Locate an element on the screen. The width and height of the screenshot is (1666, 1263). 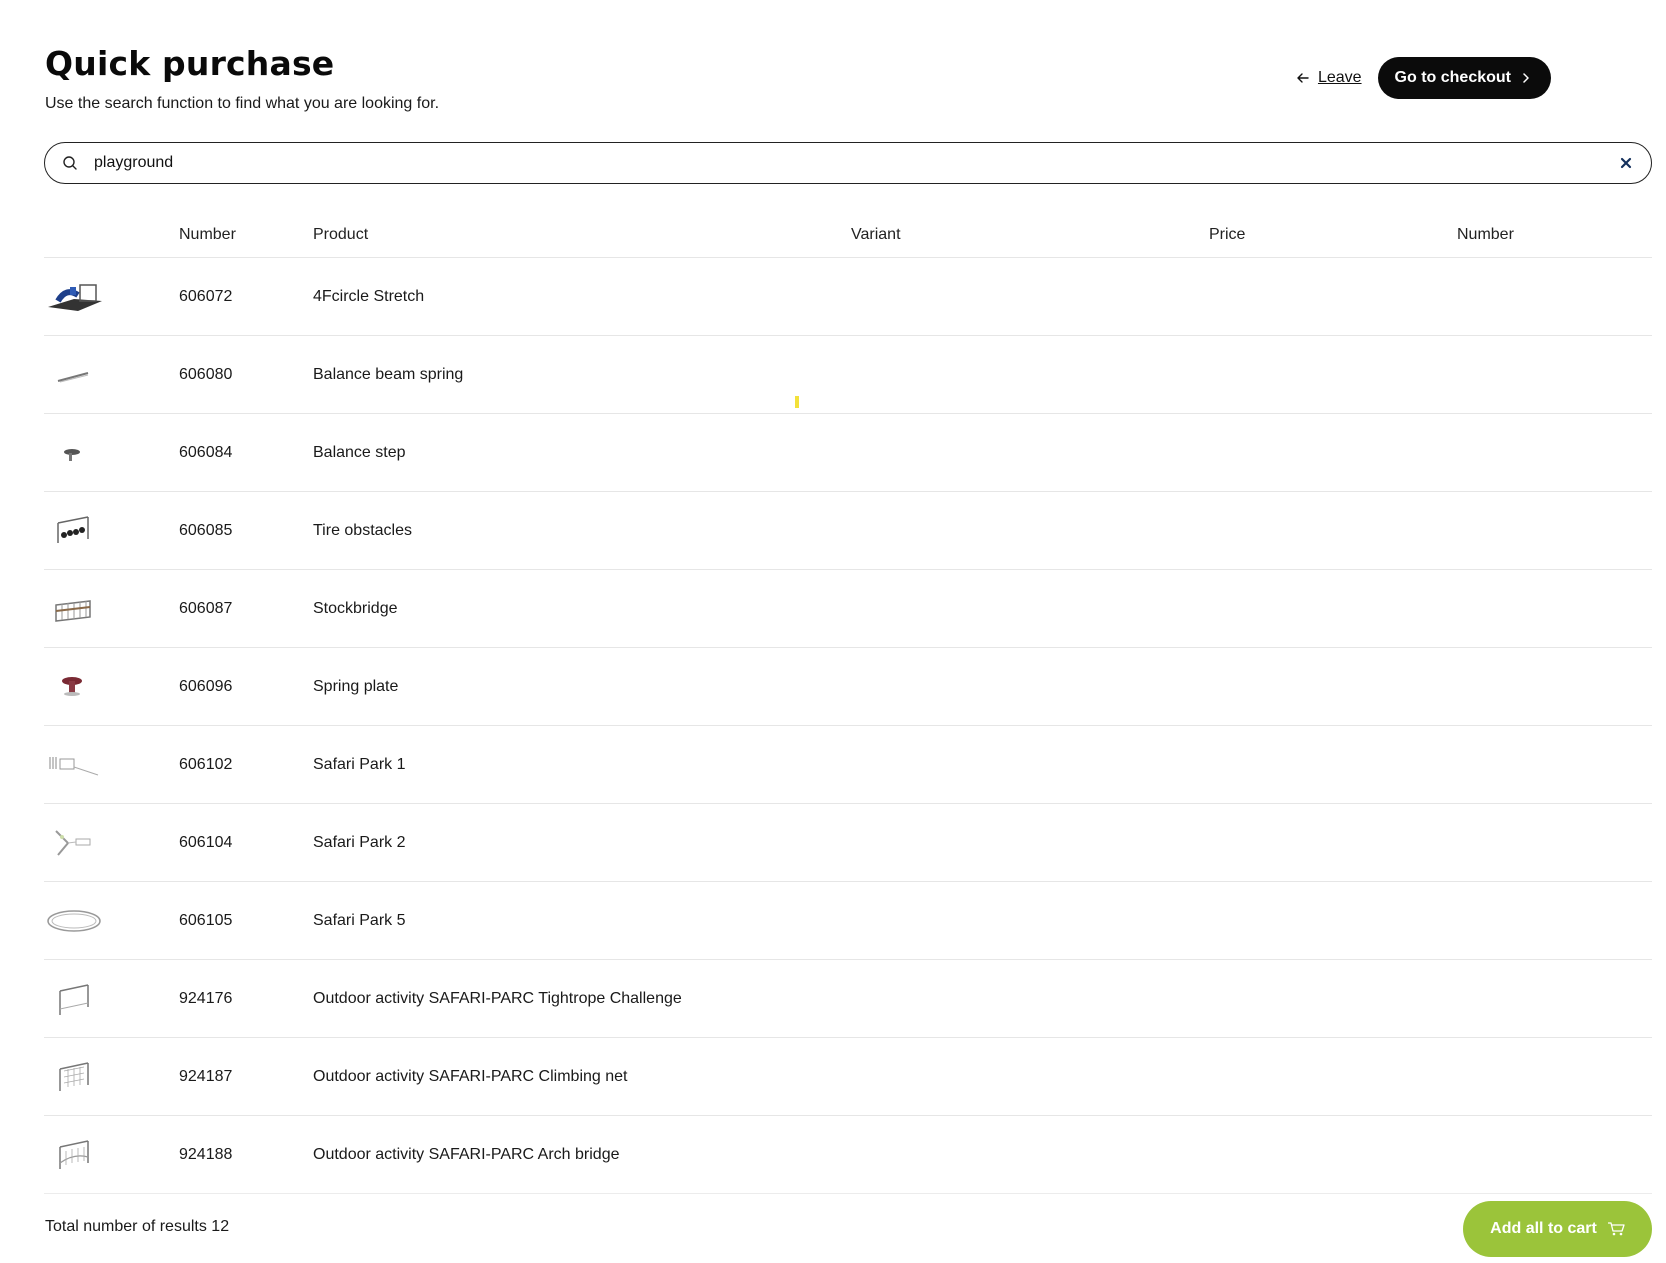
product-number: 606085 is located at coordinates (206, 530).